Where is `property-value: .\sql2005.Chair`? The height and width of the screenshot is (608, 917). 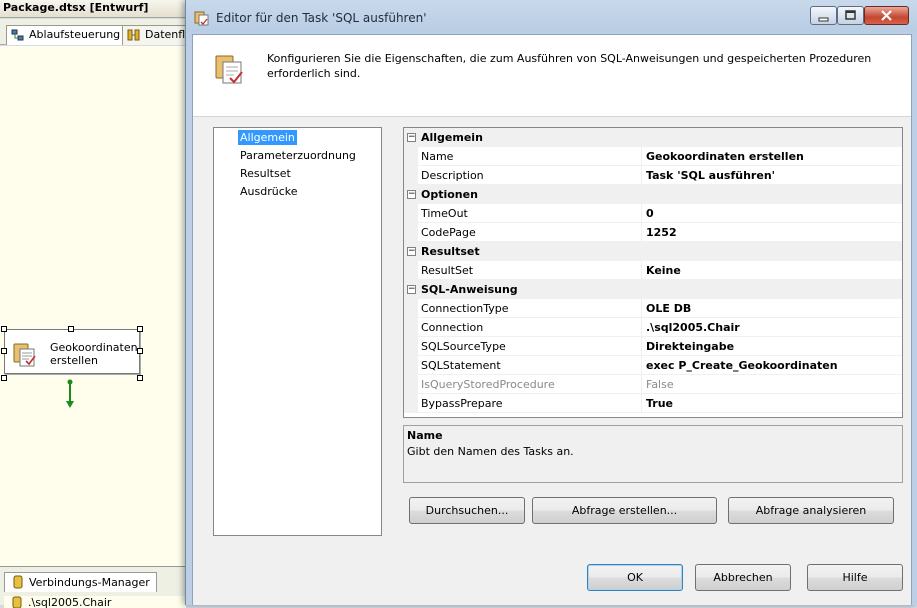
property-value: .\sql2005.Chair is located at coordinates (772, 327).